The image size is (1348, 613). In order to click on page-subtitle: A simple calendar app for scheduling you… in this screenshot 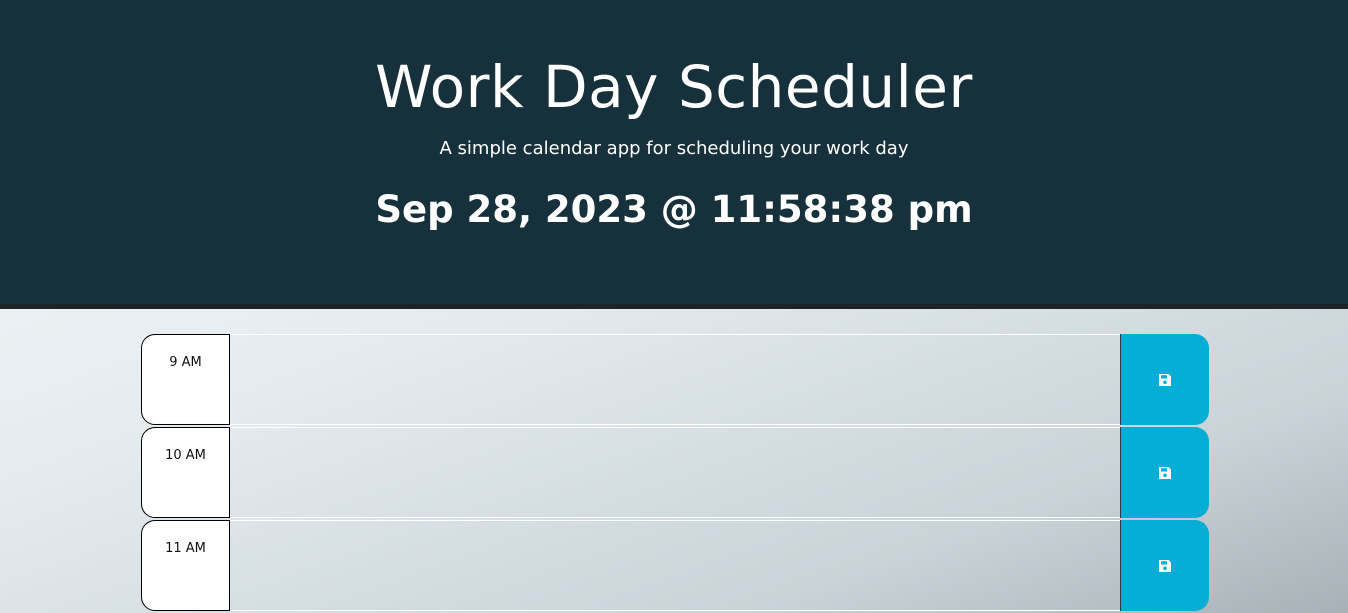, I will do `click(674, 148)`.